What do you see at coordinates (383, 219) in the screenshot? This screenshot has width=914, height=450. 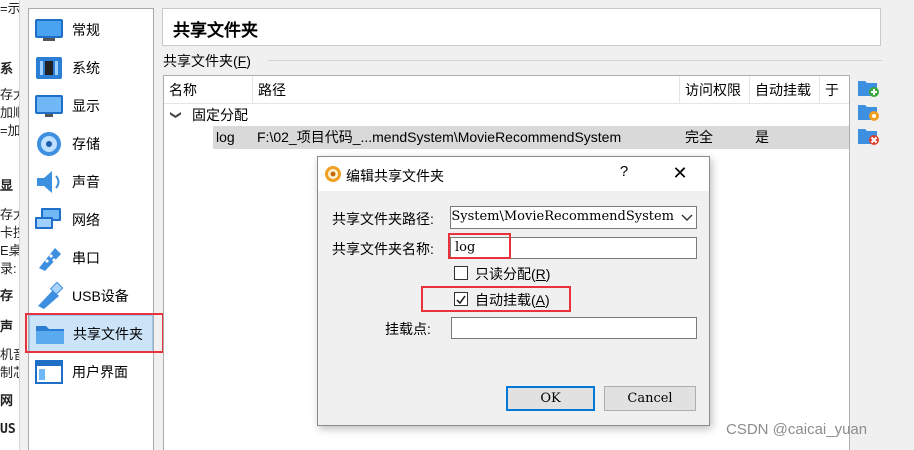 I see `folder-path-label: 共享文件夹路径:` at bounding box center [383, 219].